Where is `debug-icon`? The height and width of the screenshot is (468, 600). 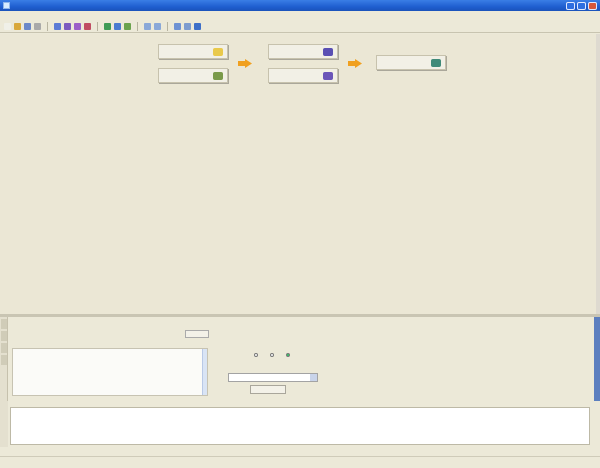
debug-icon is located at coordinates (77, 26).